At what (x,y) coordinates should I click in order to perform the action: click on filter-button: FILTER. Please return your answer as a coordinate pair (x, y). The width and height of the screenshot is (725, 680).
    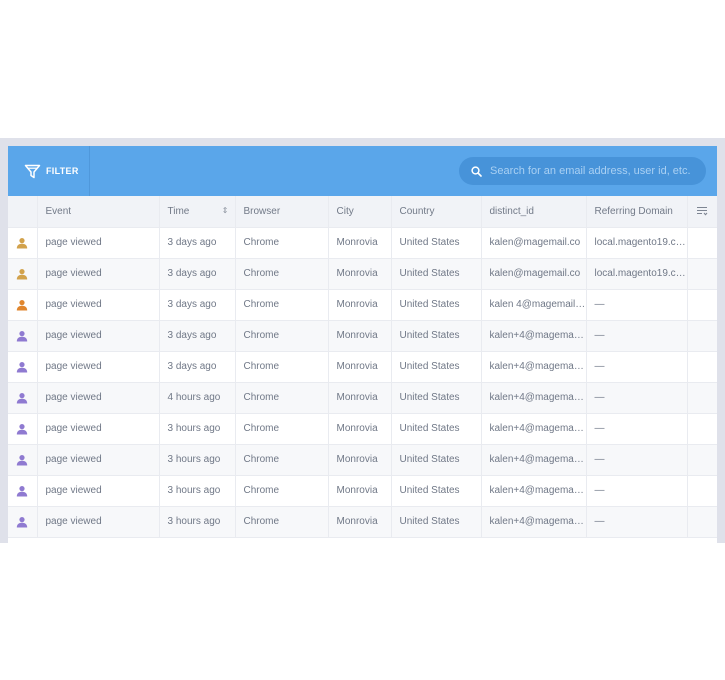
    Looking at the image, I should click on (49, 171).